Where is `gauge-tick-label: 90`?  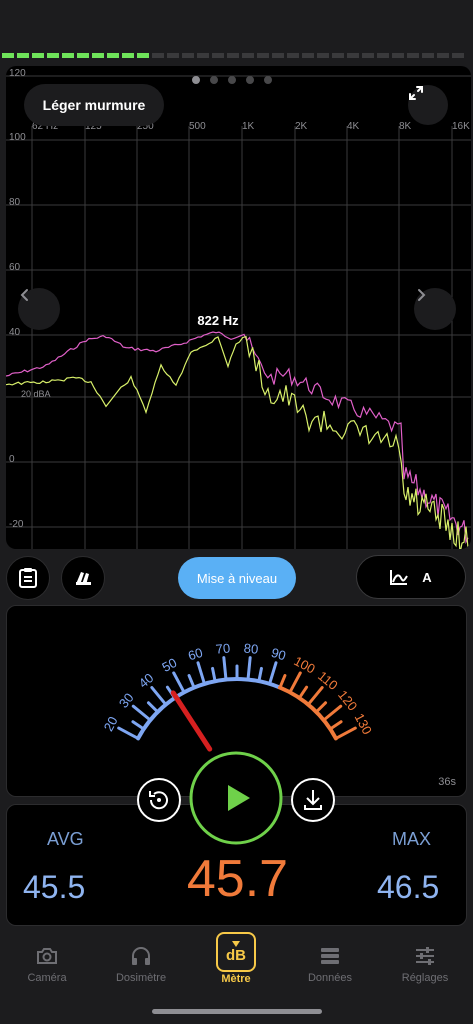
gauge-tick-label: 90 is located at coordinates (279, 654).